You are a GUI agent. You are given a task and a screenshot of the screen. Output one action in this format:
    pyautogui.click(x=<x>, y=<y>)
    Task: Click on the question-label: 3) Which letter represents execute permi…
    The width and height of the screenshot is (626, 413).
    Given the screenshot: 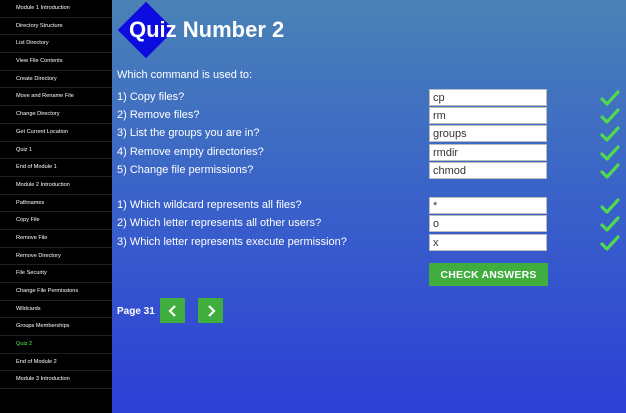 What is the action you would take?
    pyautogui.click(x=232, y=242)
    